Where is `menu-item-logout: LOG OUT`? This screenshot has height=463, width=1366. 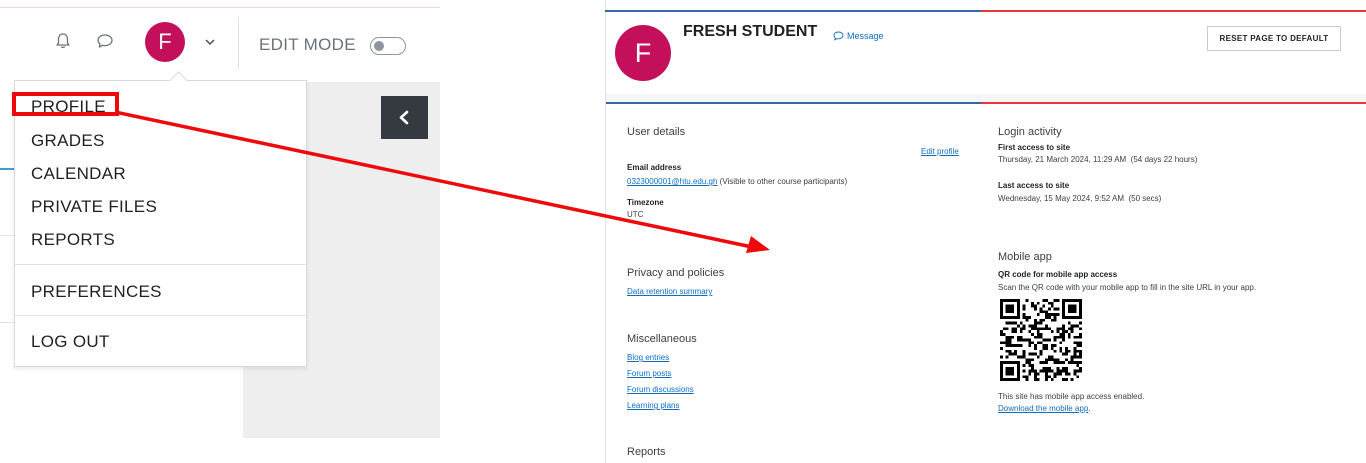
menu-item-logout: LOG OUT is located at coordinates (70, 342).